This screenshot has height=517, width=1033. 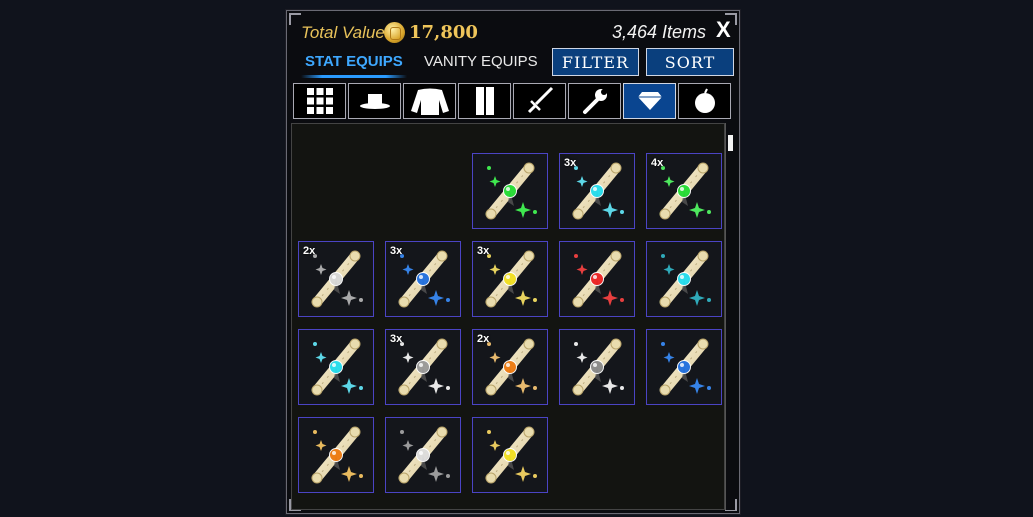 I want to click on category-pants, so click(x=484, y=101).